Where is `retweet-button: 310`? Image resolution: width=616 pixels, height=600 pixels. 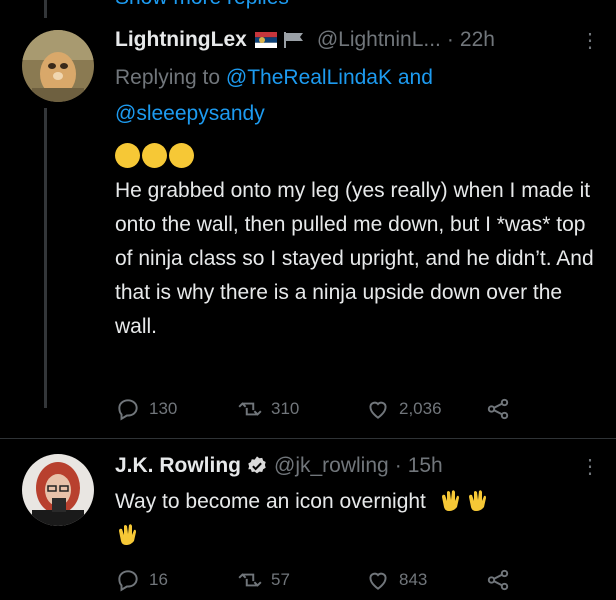 retweet-button: 310 is located at coordinates (301, 409).